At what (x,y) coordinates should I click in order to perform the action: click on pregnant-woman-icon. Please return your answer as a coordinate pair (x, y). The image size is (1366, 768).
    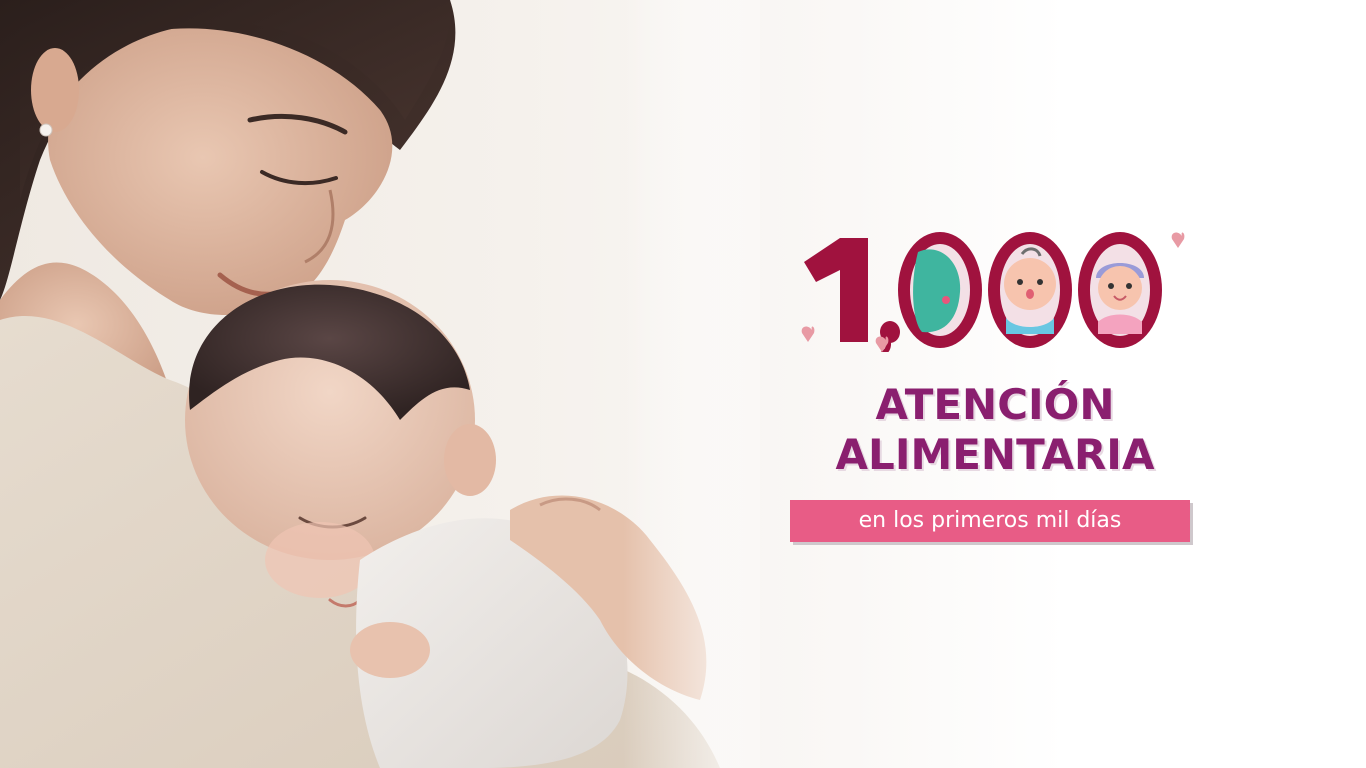
    Looking at the image, I should click on (940, 290).